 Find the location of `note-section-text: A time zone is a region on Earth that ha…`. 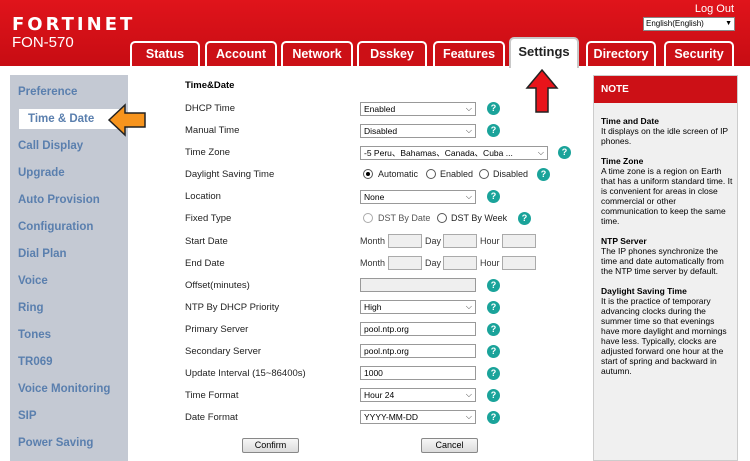

note-section-text: A time zone is a region on Earth that ha… is located at coordinates (667, 196).